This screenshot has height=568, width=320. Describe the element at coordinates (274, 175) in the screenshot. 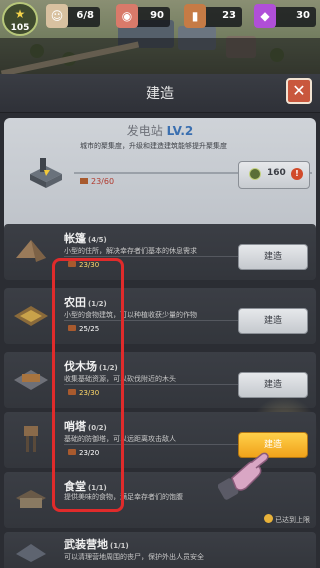

I see `upgrade-button: 160 !` at that location.